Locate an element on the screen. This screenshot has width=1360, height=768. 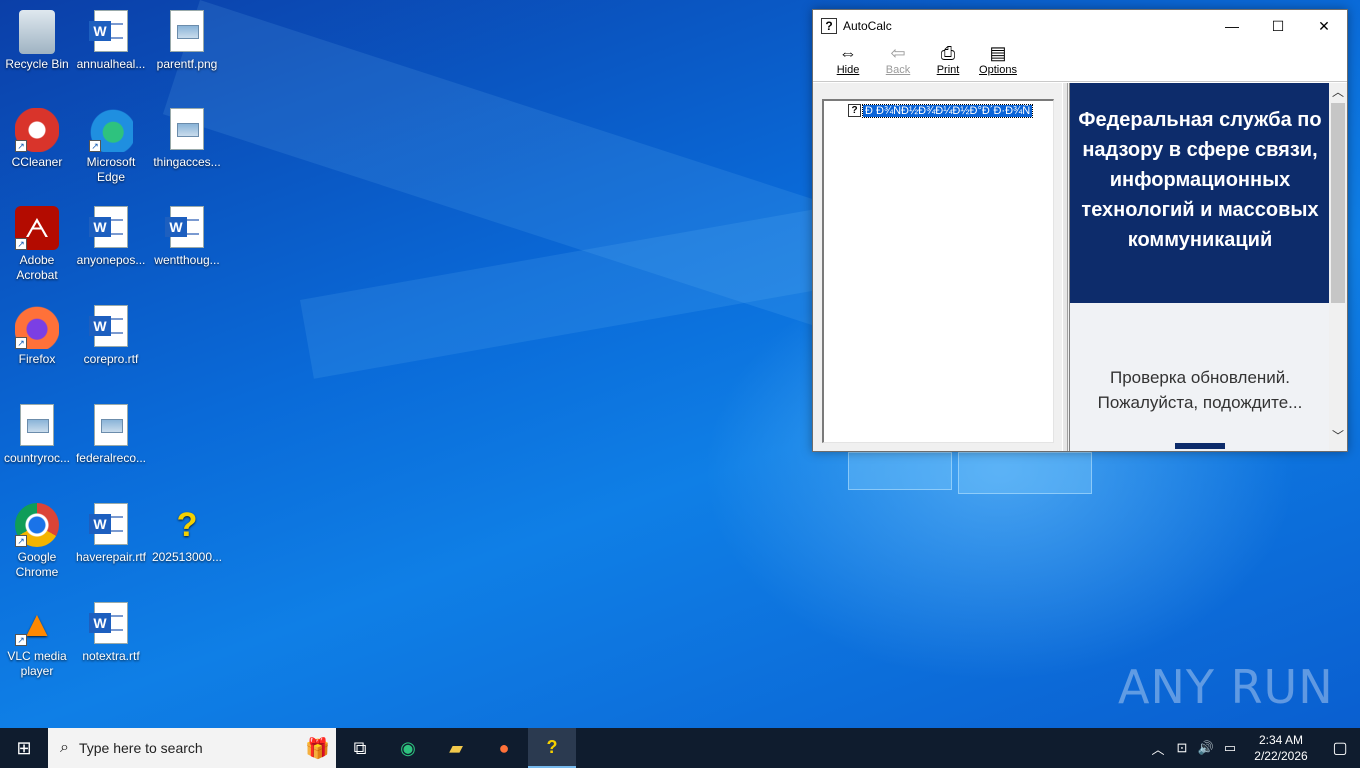
close-button: ✕ is located at coordinates (1324, 26).